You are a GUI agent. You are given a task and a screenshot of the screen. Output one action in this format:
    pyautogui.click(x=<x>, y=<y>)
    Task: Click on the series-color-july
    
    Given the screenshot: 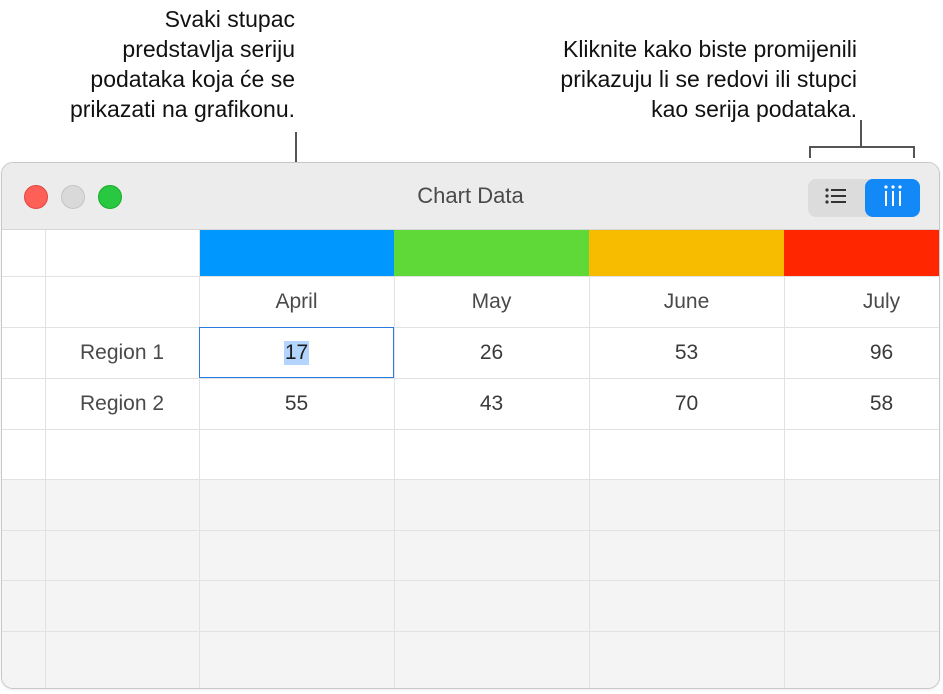 What is the action you would take?
    pyautogui.click(x=861, y=253)
    